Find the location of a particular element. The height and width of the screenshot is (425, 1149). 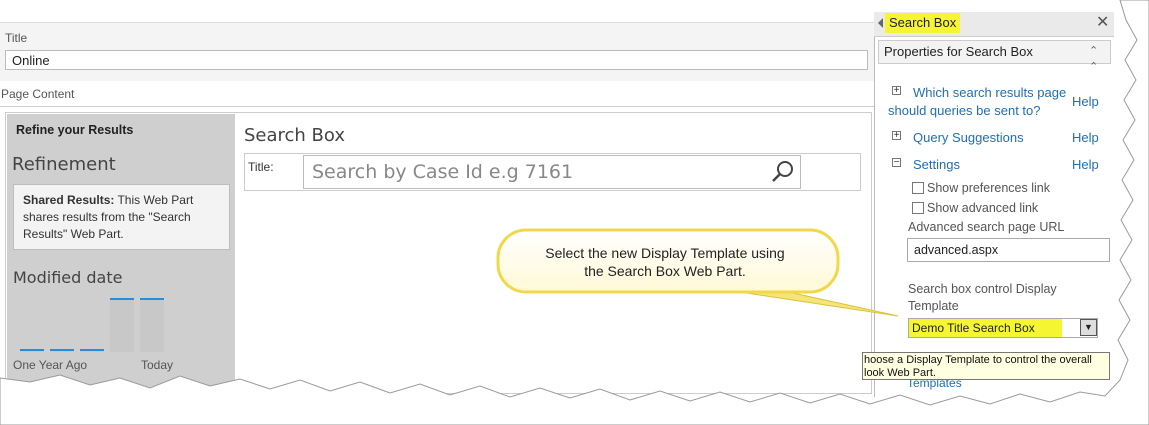

search-box-webpart-title: Search Box is located at coordinates (295, 135).